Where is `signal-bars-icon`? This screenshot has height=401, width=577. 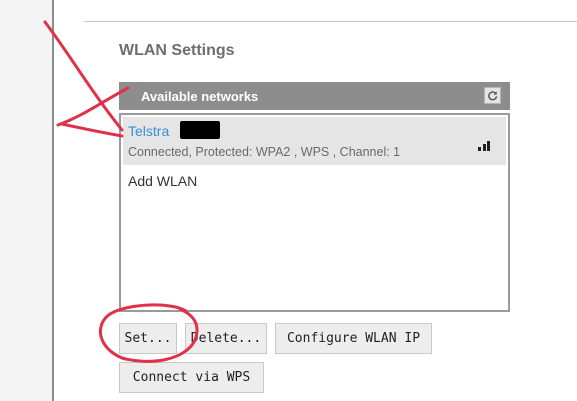
signal-bars-icon is located at coordinates (484, 146).